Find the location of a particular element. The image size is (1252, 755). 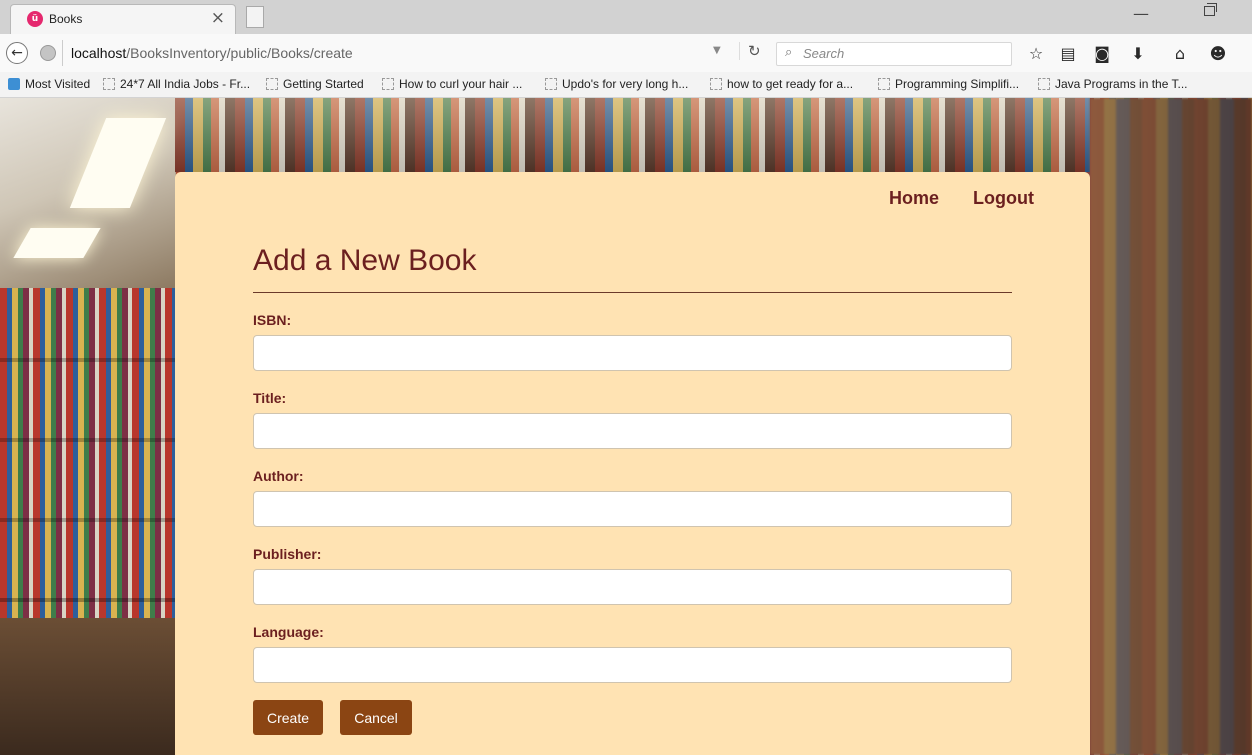

globe-icon is located at coordinates (48, 53).